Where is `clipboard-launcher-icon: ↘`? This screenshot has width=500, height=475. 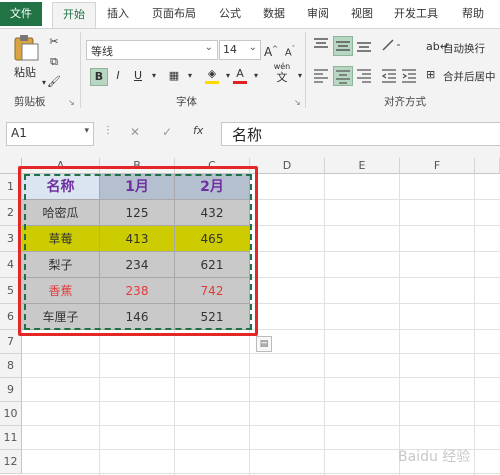 clipboard-launcher-icon: ↘ is located at coordinates (71, 102).